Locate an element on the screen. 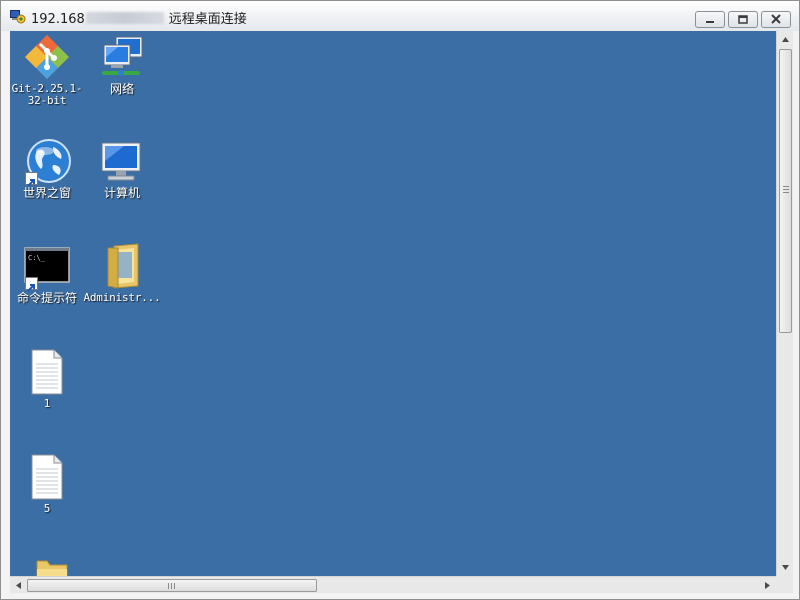 This screenshot has width=800, height=600. desktop-icon-world-window: 世界之窗 is located at coordinates (47, 168).